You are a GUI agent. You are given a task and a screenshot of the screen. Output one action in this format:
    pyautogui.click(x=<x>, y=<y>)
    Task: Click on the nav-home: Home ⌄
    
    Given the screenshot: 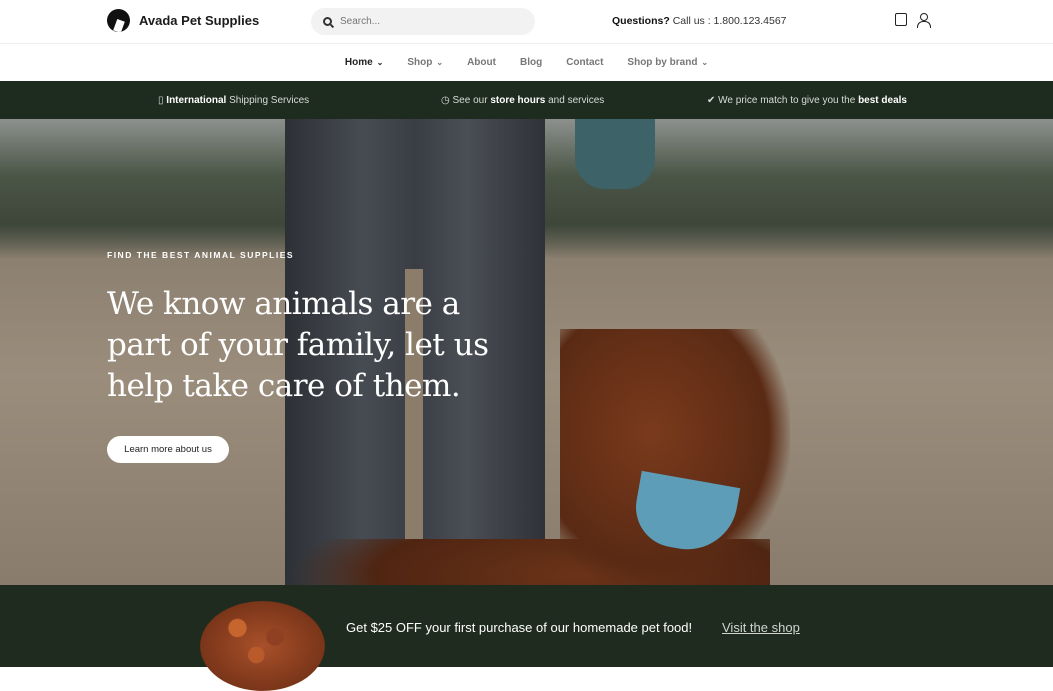 What is the action you would take?
    pyautogui.click(x=364, y=62)
    